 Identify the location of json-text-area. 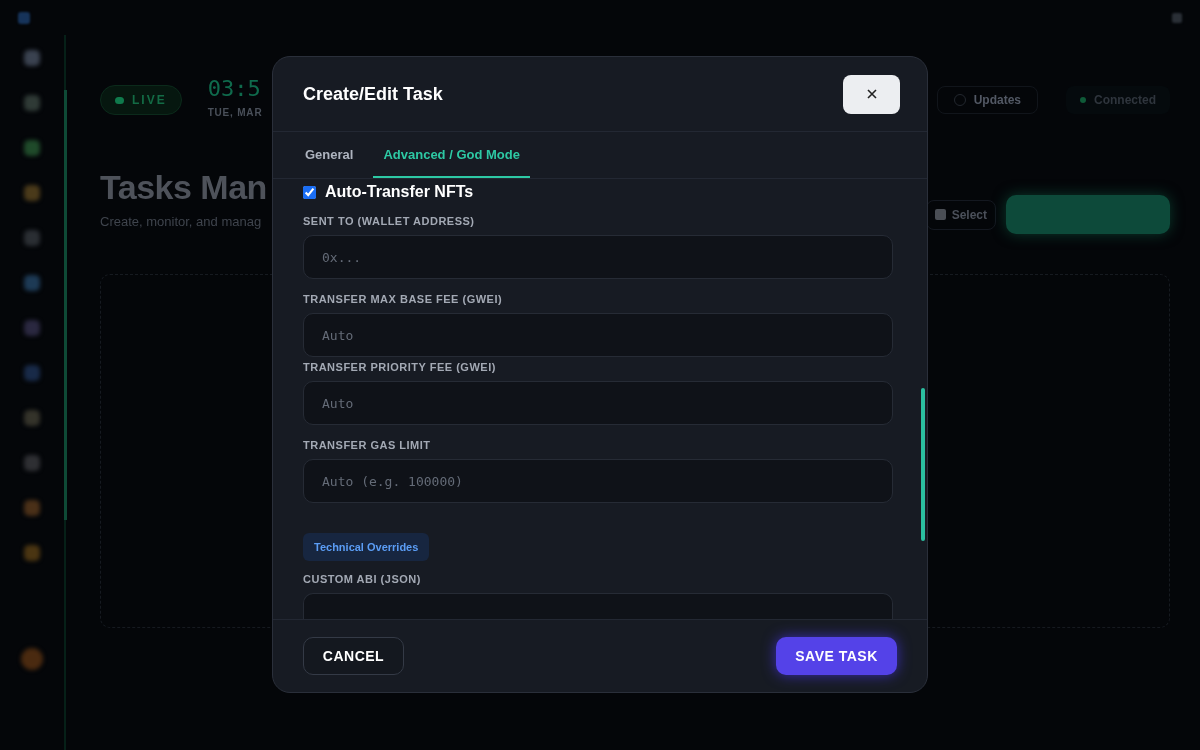
(598, 606).